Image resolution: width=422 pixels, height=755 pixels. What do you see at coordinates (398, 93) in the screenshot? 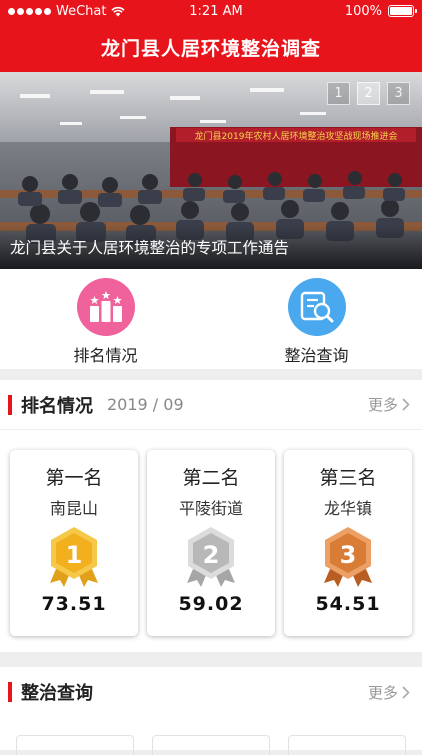
I see `pager-dot-3: 3` at bounding box center [398, 93].